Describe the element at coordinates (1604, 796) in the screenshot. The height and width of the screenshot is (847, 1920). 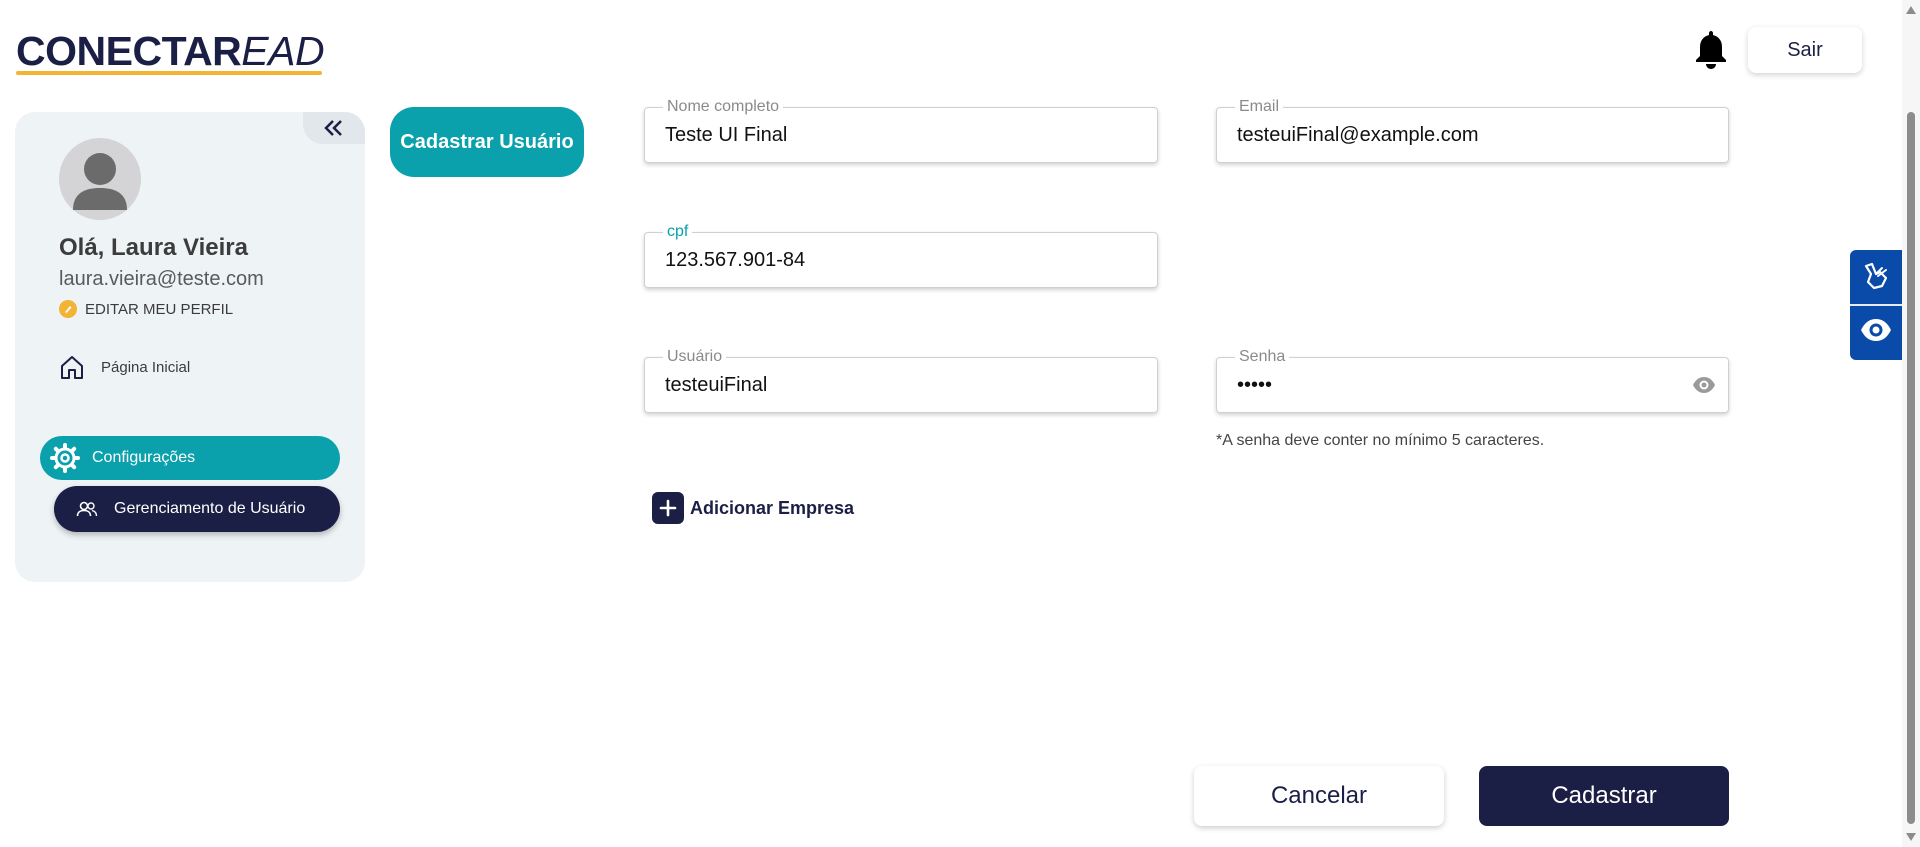
I see `submit-button: Cadastrar` at that location.